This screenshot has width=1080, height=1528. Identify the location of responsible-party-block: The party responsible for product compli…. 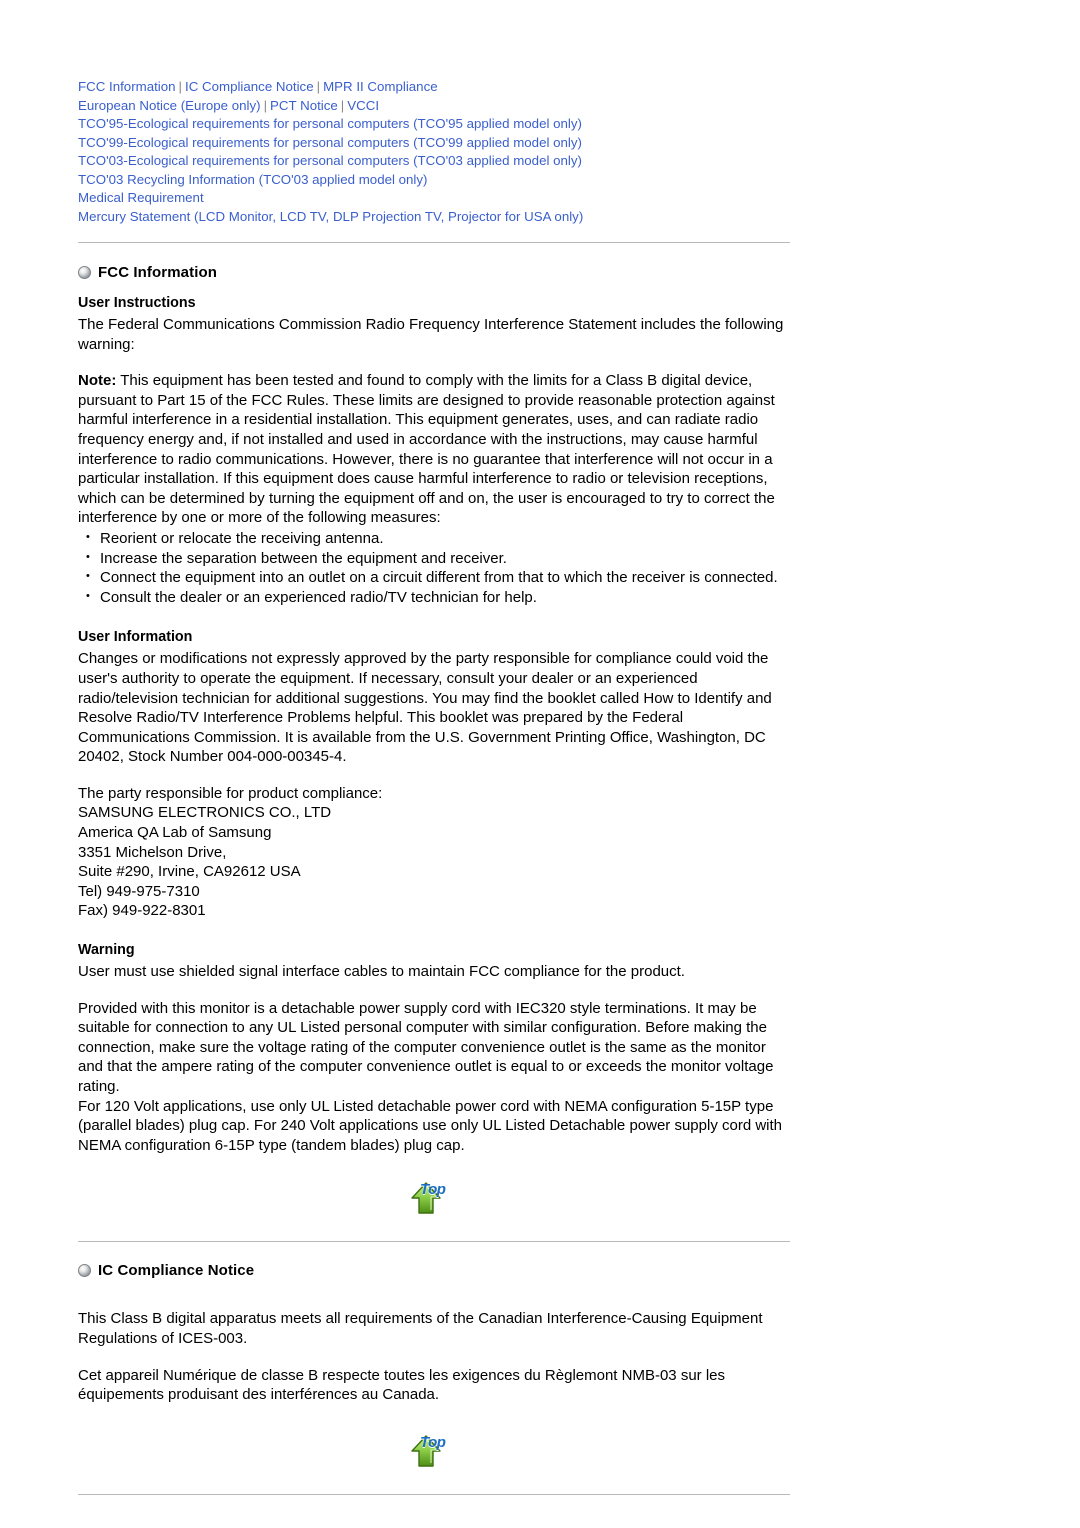
(434, 852).